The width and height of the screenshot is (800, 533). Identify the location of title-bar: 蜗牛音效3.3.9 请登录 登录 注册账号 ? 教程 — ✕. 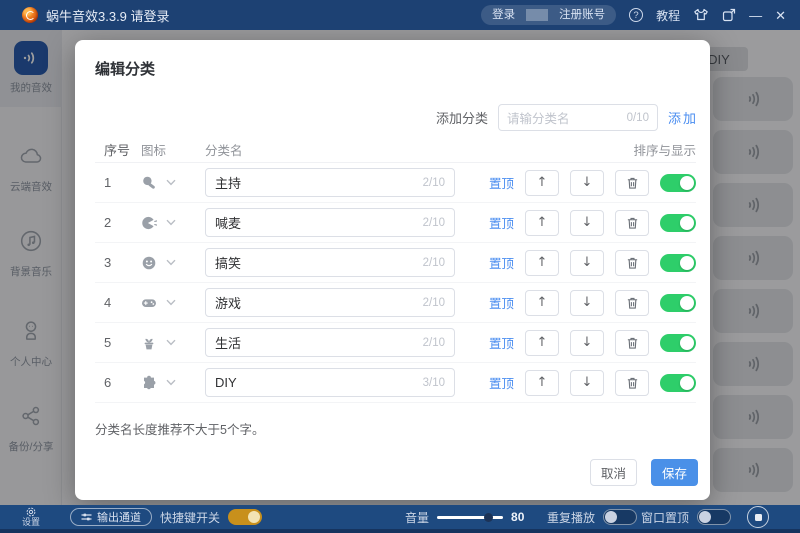
(400, 15).